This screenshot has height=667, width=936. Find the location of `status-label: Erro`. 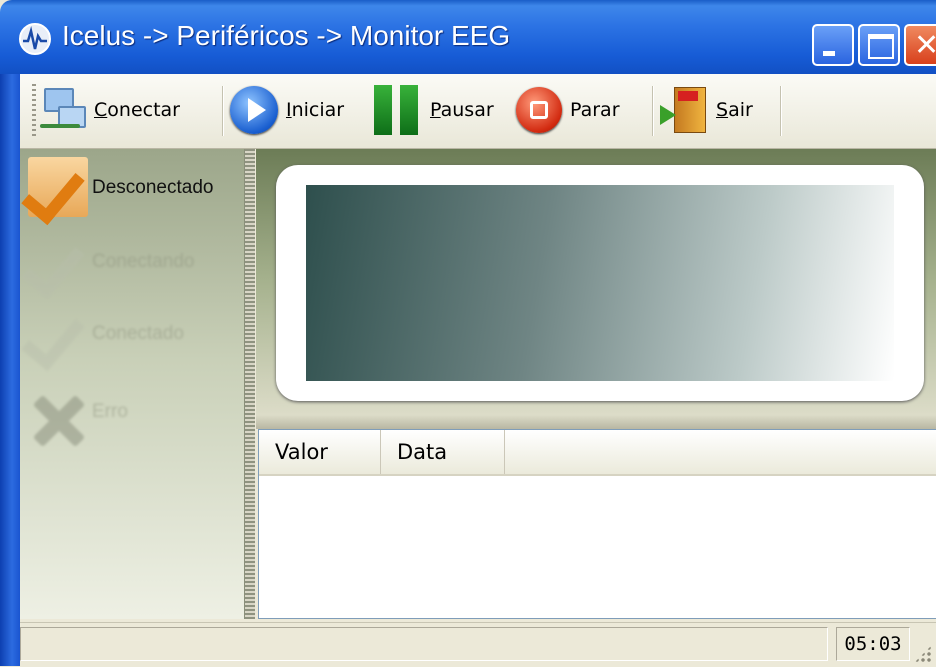

status-label: Erro is located at coordinates (110, 411).